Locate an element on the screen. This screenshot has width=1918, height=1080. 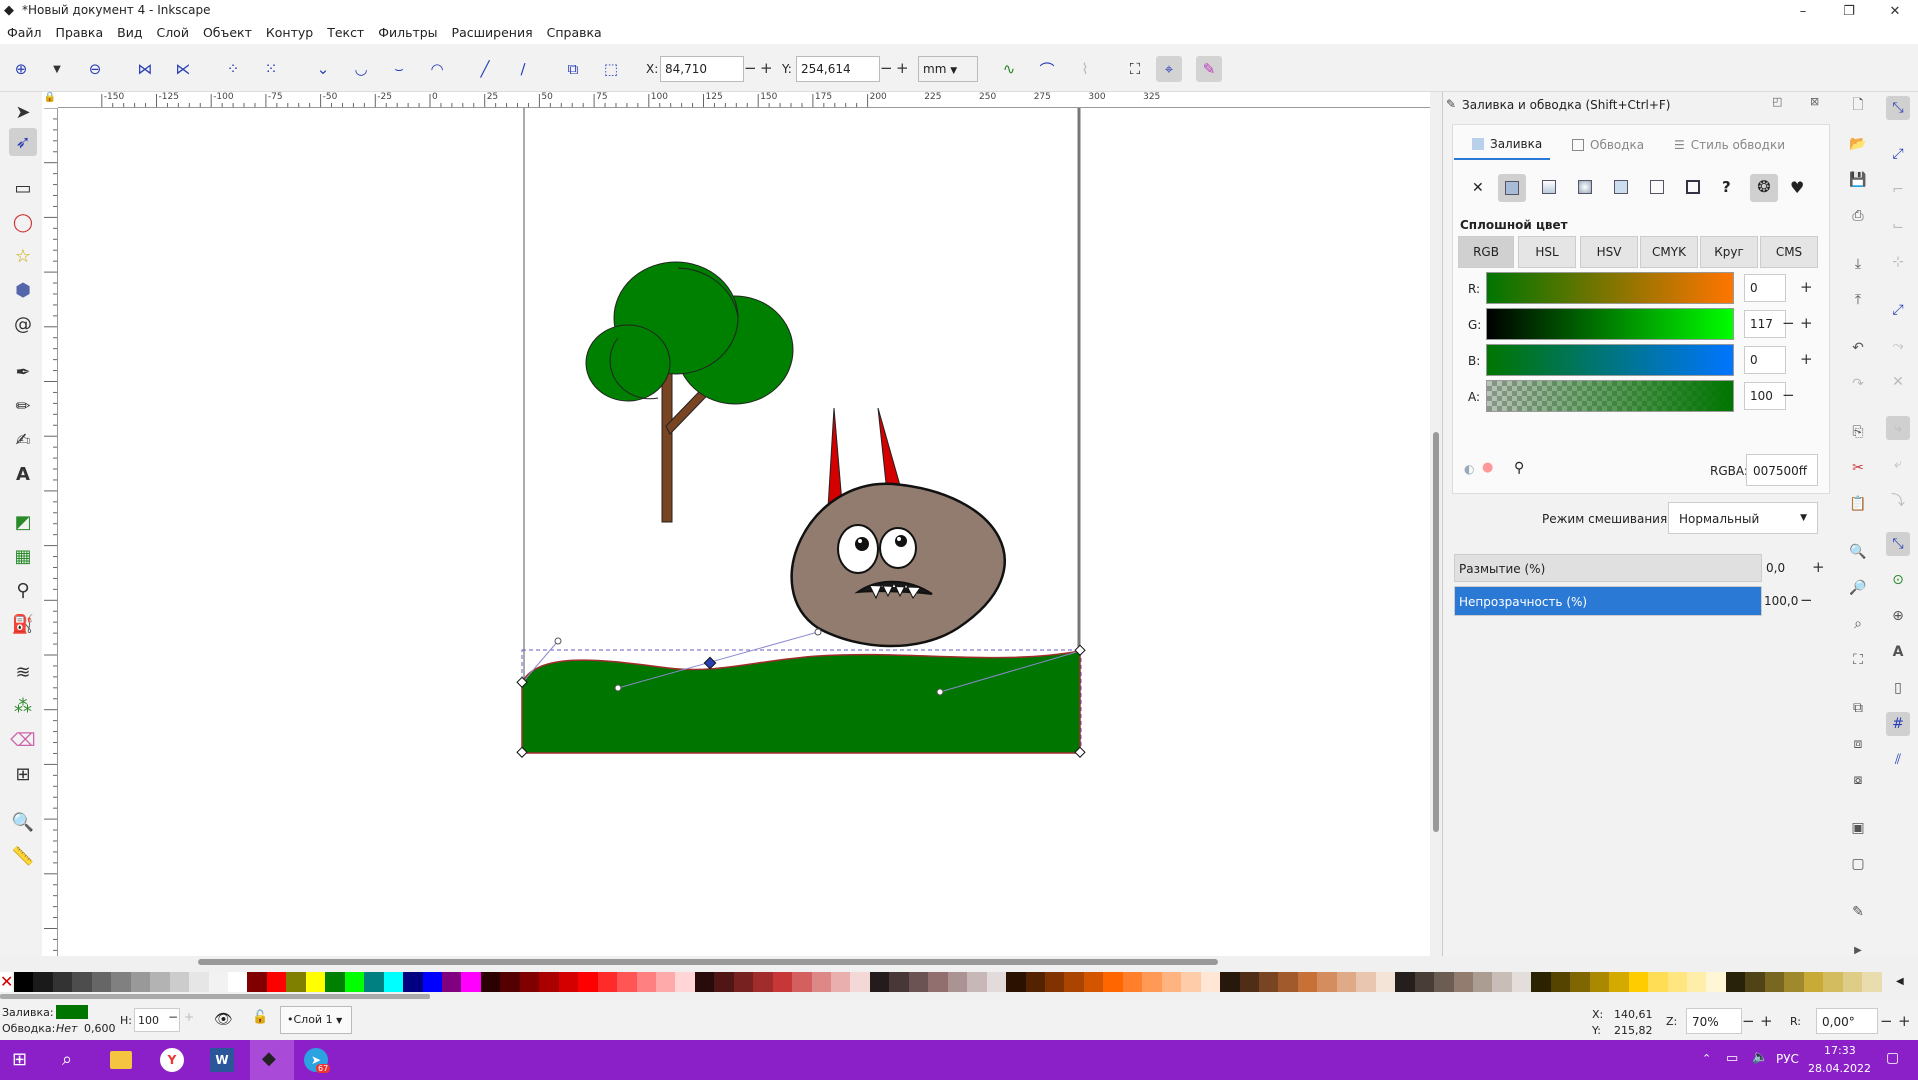
tweak-tool-icon: ≋ is located at coordinates (23, 672).